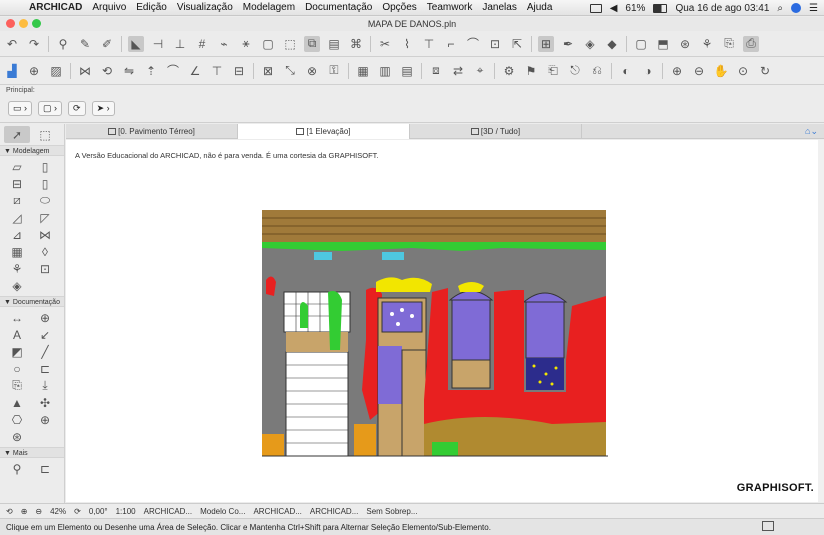 The height and width of the screenshot is (535, 824). I want to click on layer-combo-icon: ▥, so click(385, 71).